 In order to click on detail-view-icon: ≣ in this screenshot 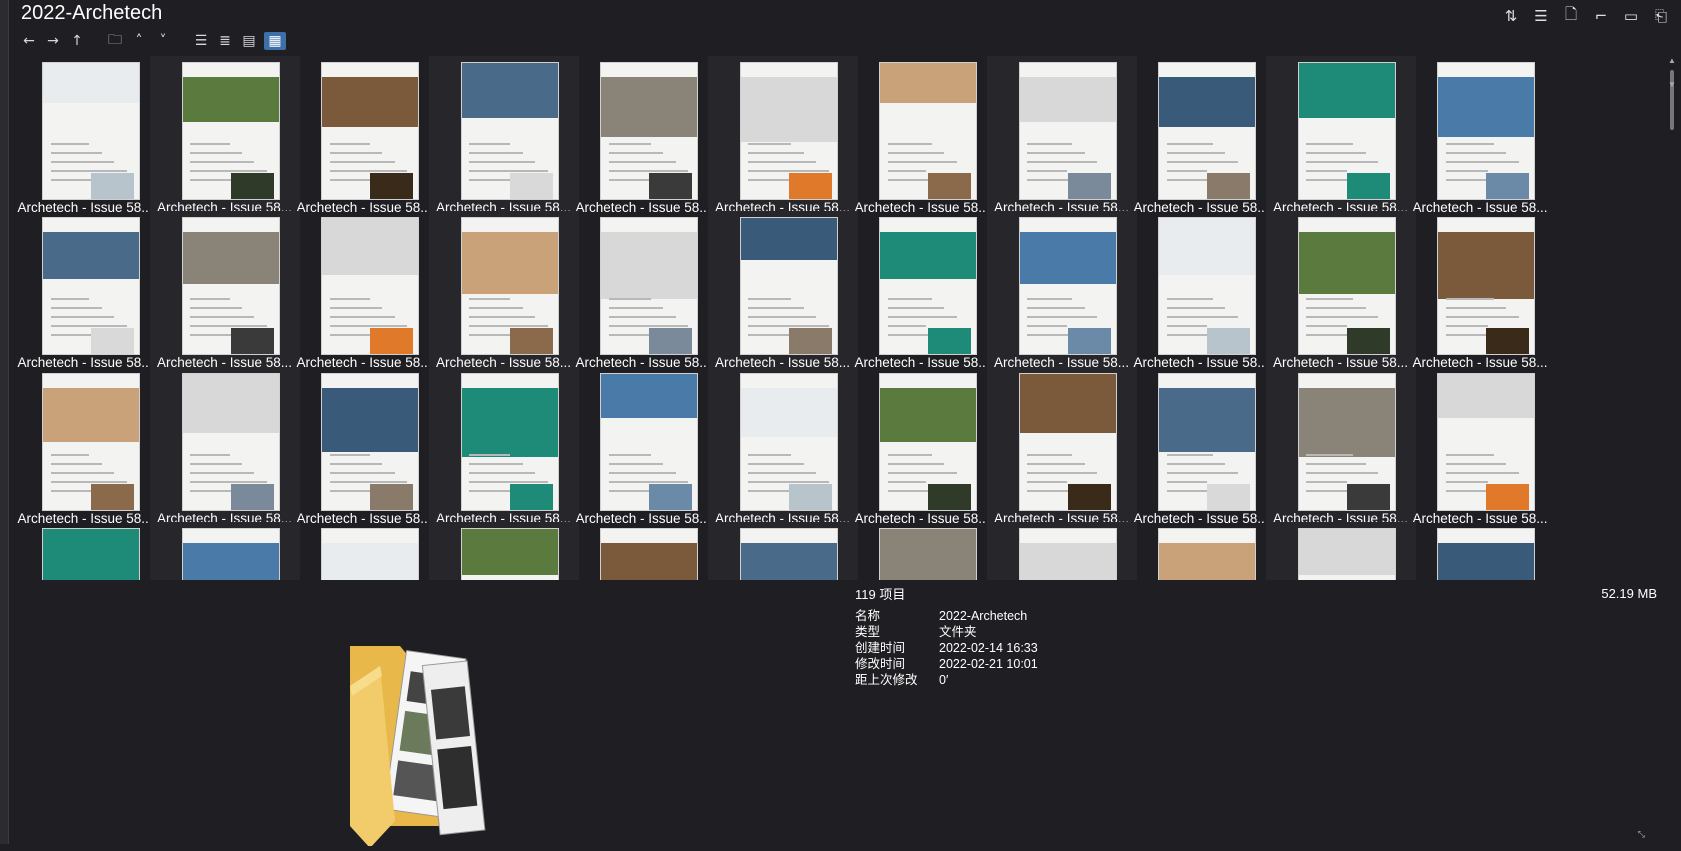, I will do `click(225, 41)`.